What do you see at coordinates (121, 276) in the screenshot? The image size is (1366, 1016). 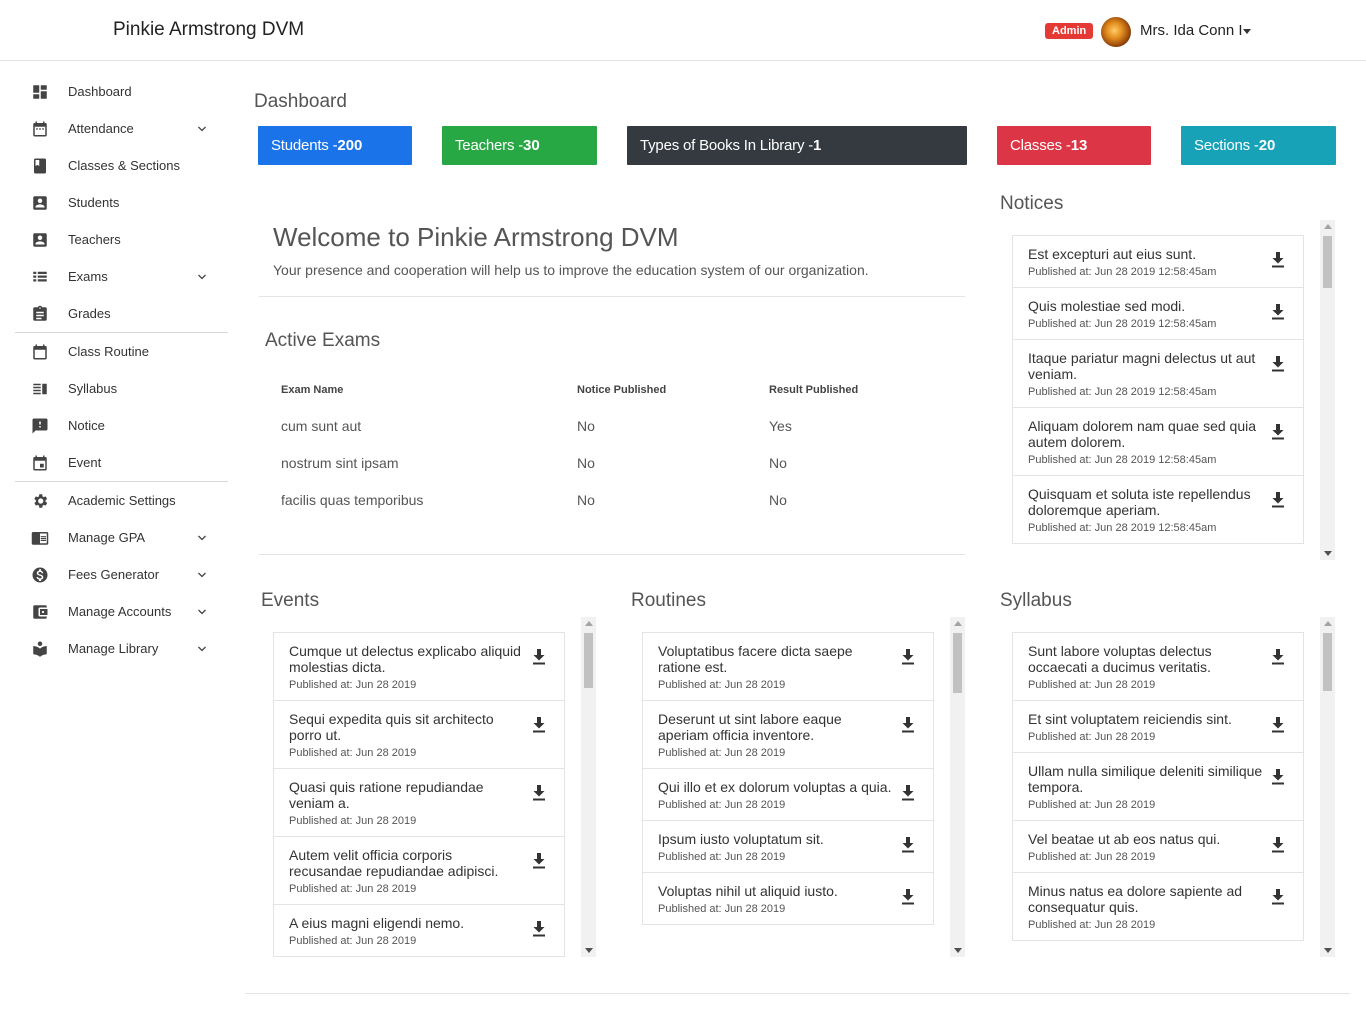 I see `sidebar-item-exams: Exams` at bounding box center [121, 276].